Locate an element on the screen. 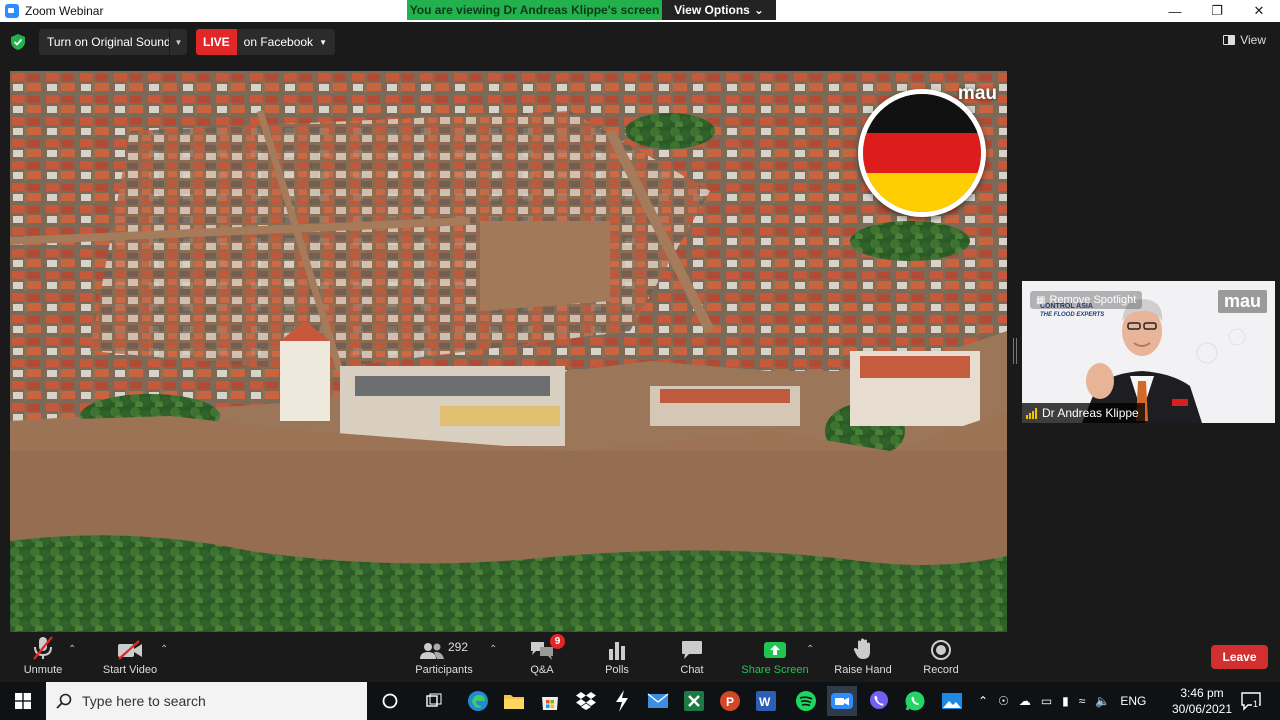 The height and width of the screenshot is (720, 1280). start-video-button: Start Video is located at coordinates (130, 657).